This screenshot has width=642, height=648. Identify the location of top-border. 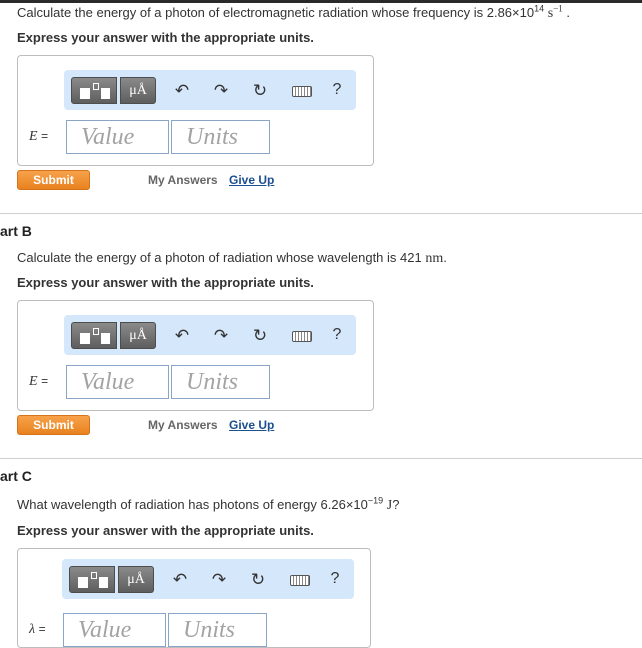
(321, 1).